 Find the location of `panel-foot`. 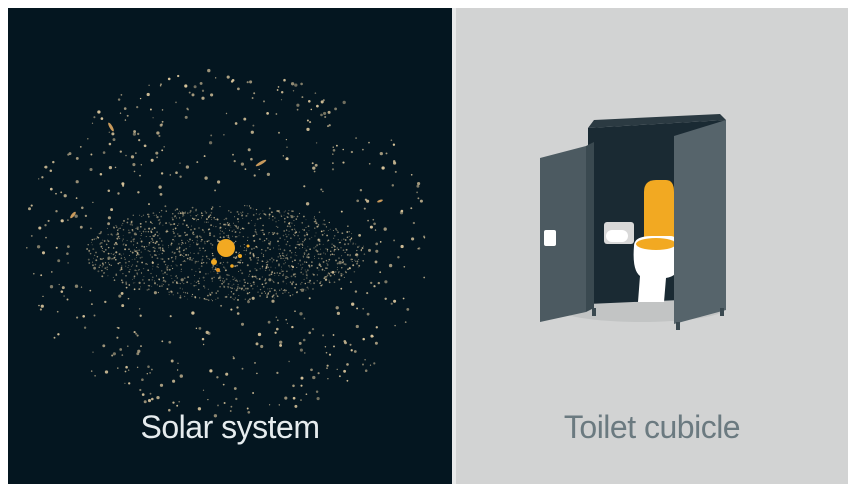

panel-foot is located at coordinates (722, 312).